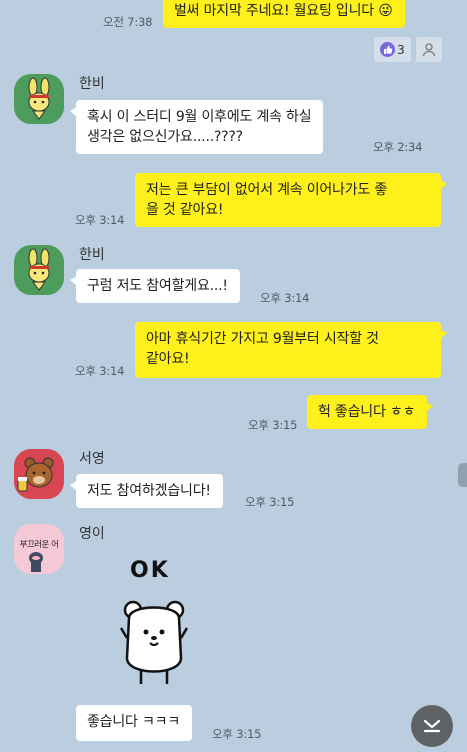  I want to click on message-text-line: 혹시 이 스터디 9월 이후에도 계속 하실, so click(199, 117).